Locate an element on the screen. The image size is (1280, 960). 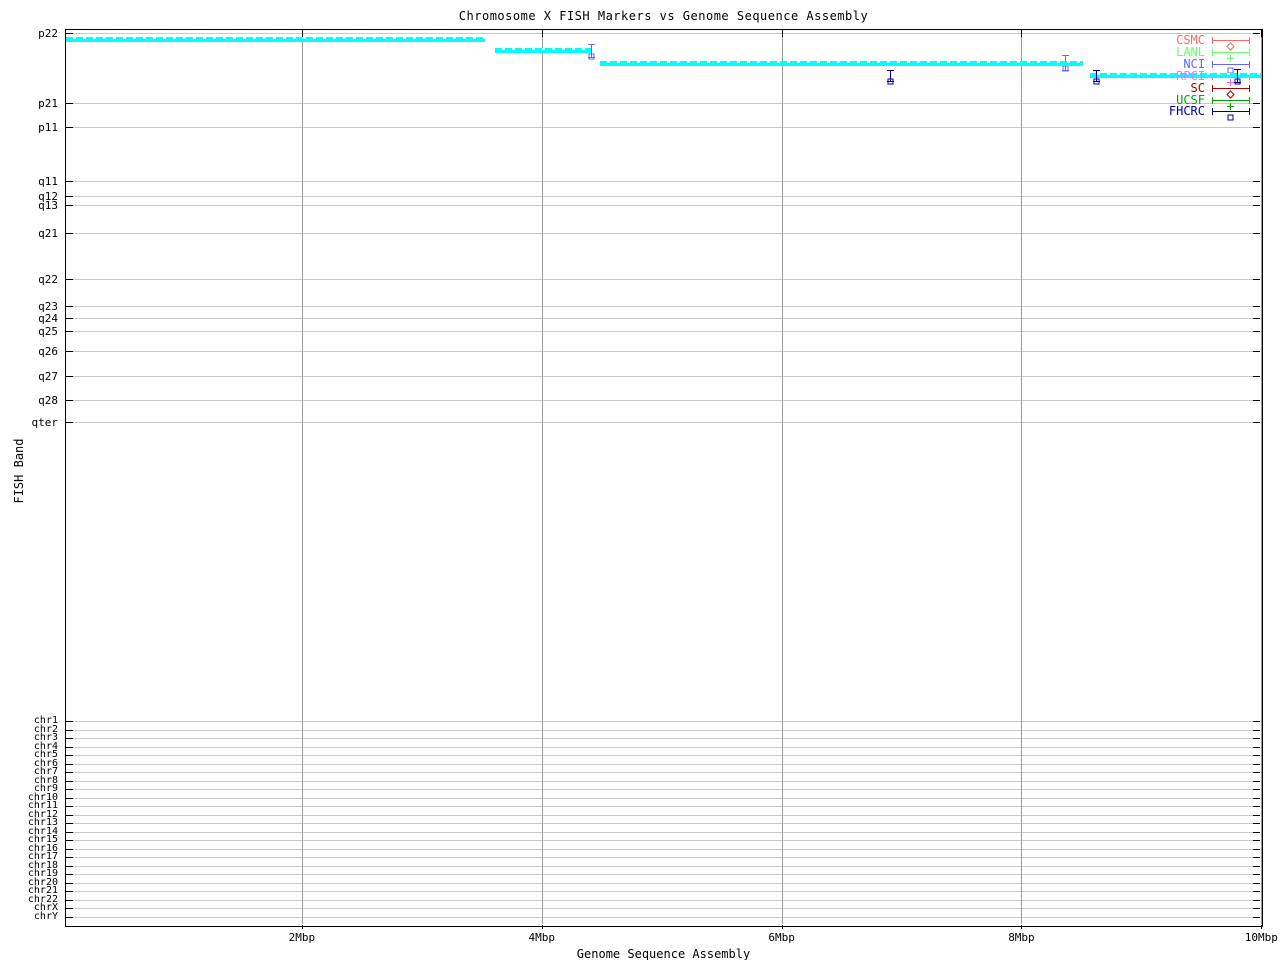
xgrid-6Mbp is located at coordinates (782, 477).